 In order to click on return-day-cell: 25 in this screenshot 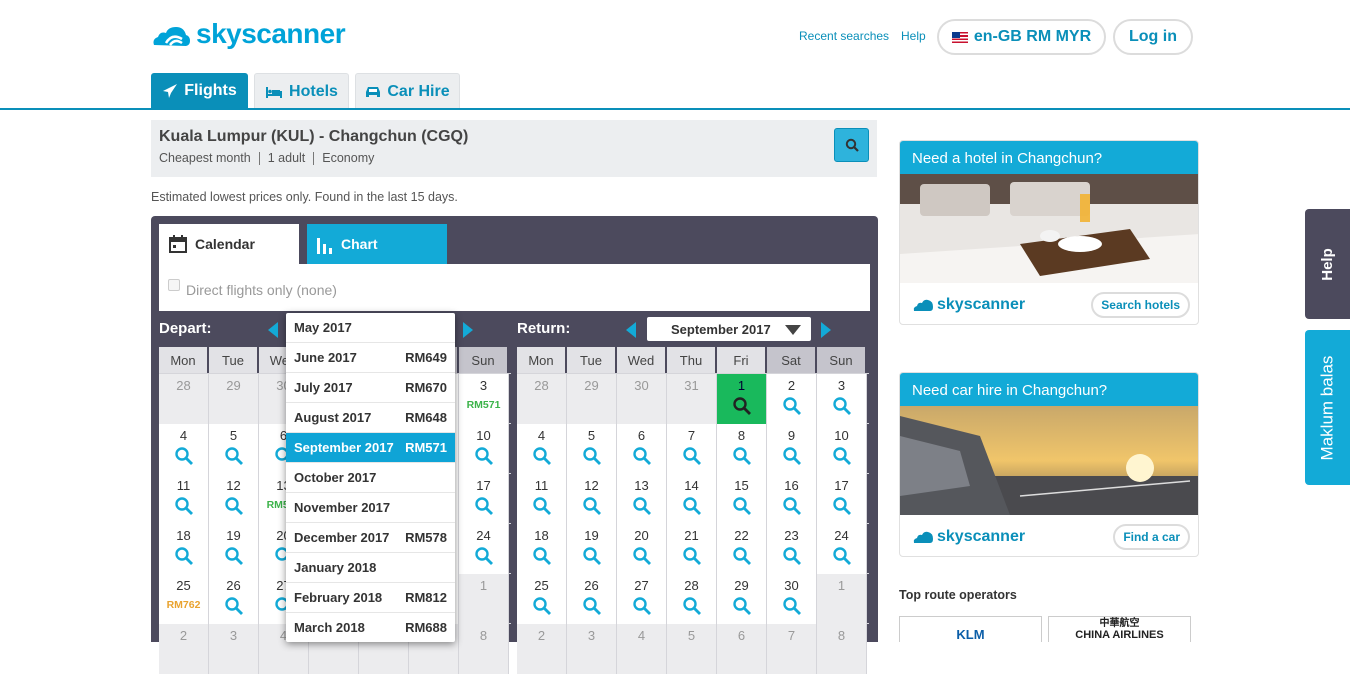, I will do `click(542, 599)`.